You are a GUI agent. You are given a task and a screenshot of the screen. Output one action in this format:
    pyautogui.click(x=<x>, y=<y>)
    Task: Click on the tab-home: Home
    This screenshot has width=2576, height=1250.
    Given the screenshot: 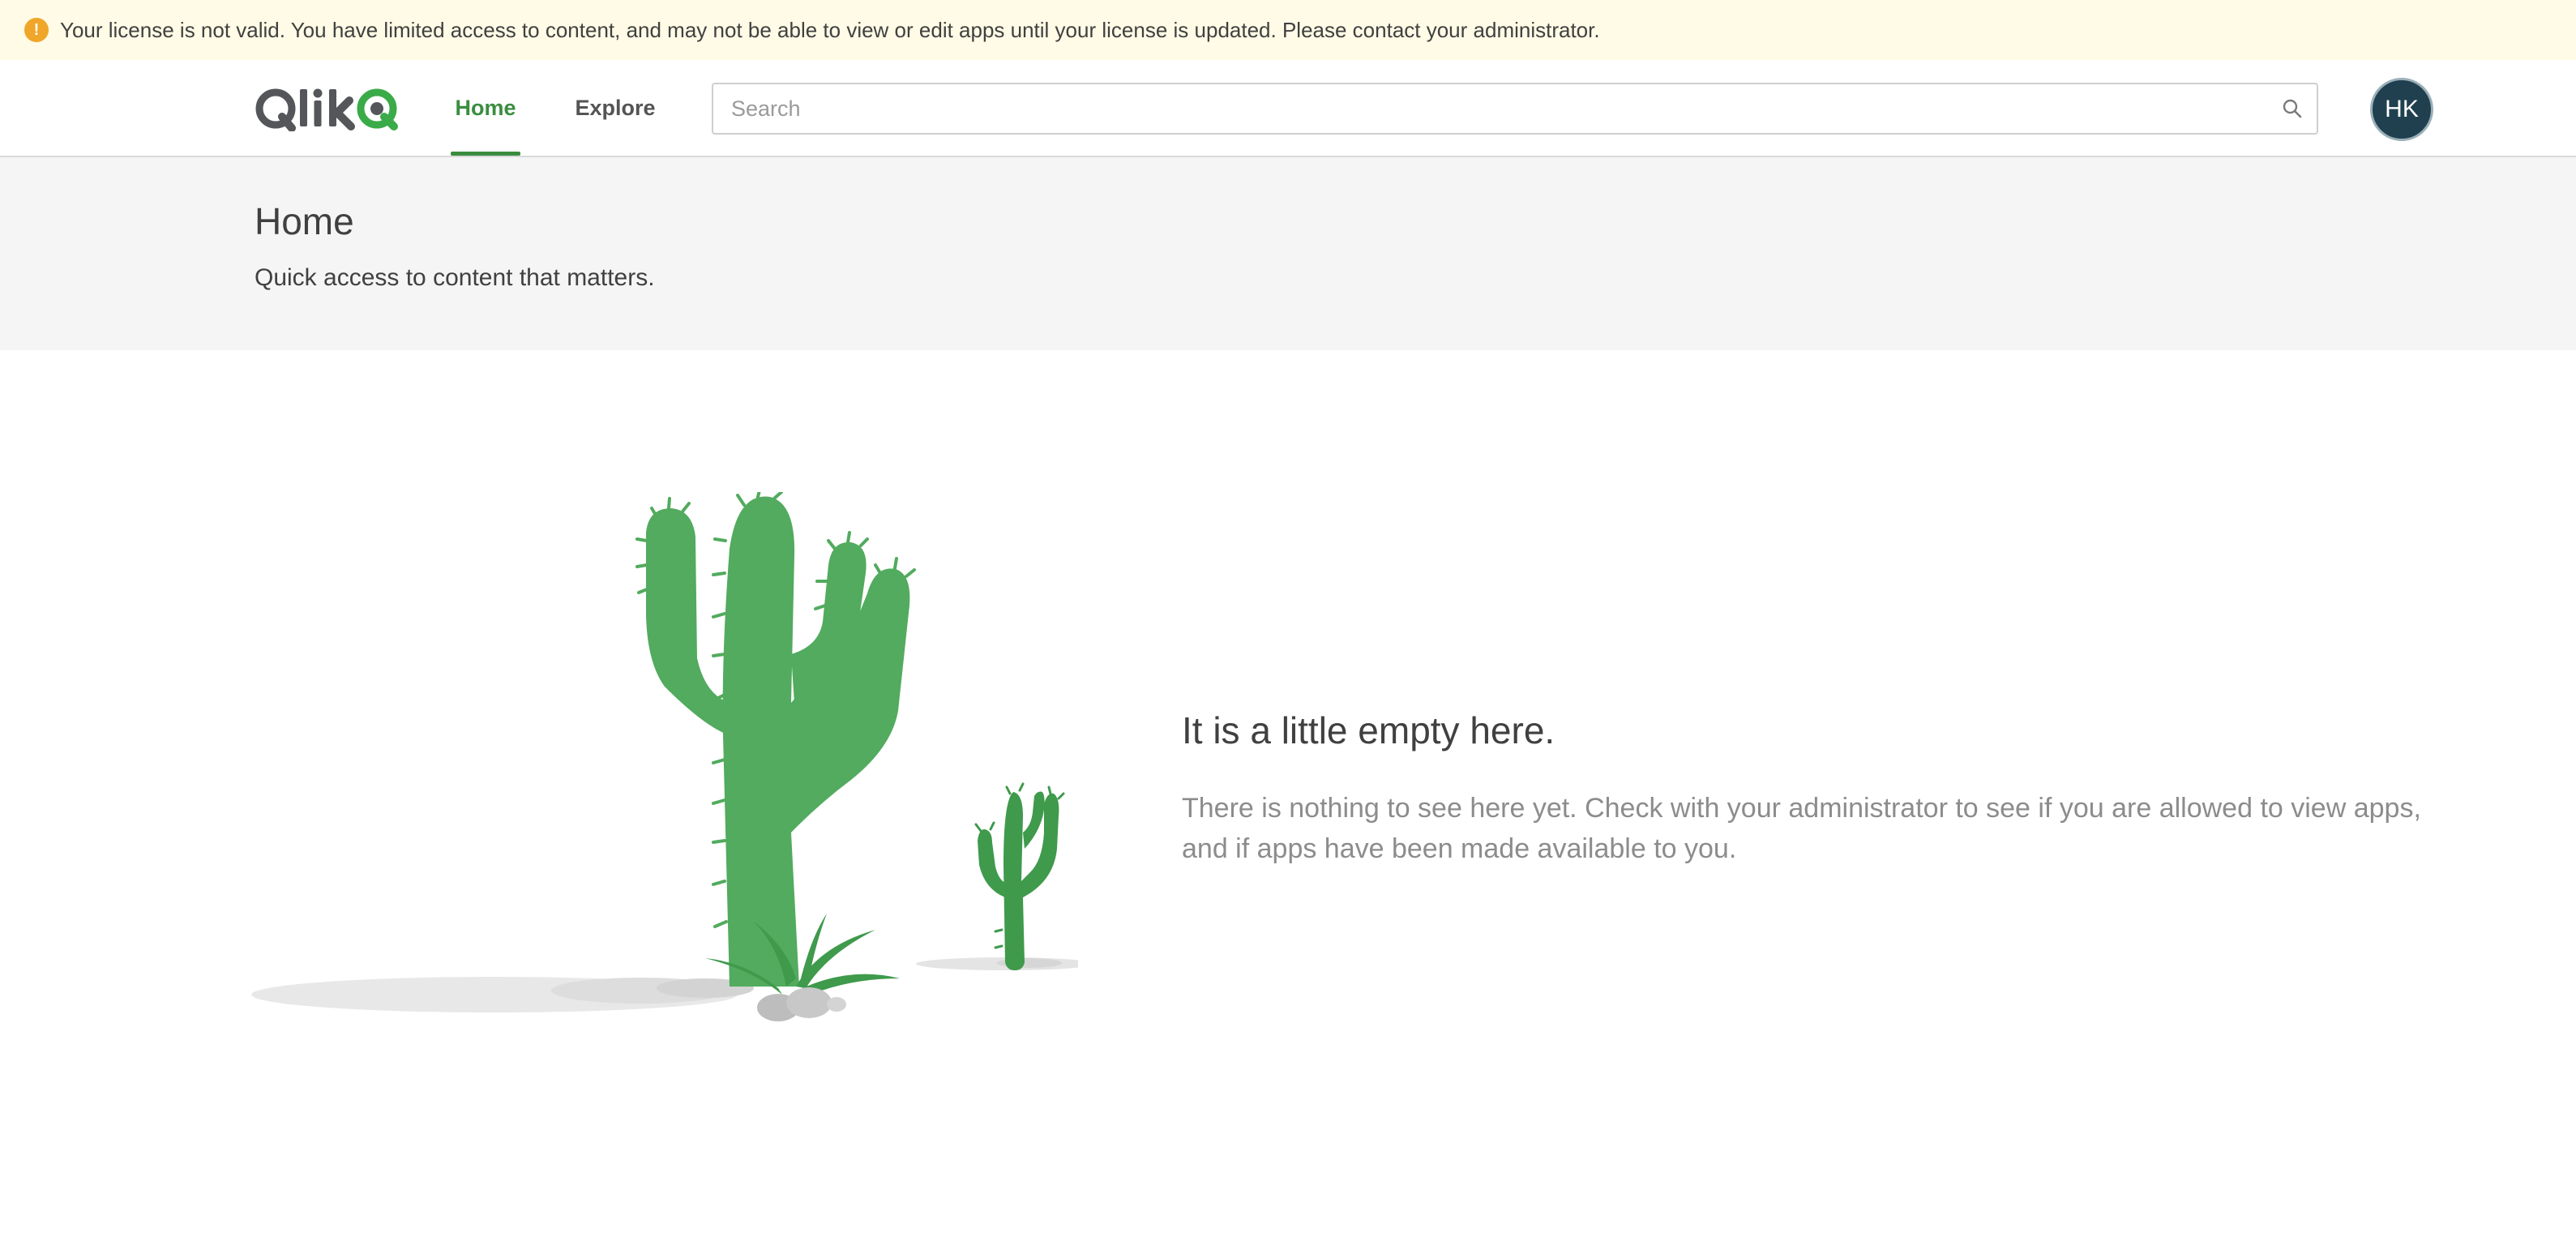 What is the action you would take?
    pyautogui.click(x=485, y=108)
    